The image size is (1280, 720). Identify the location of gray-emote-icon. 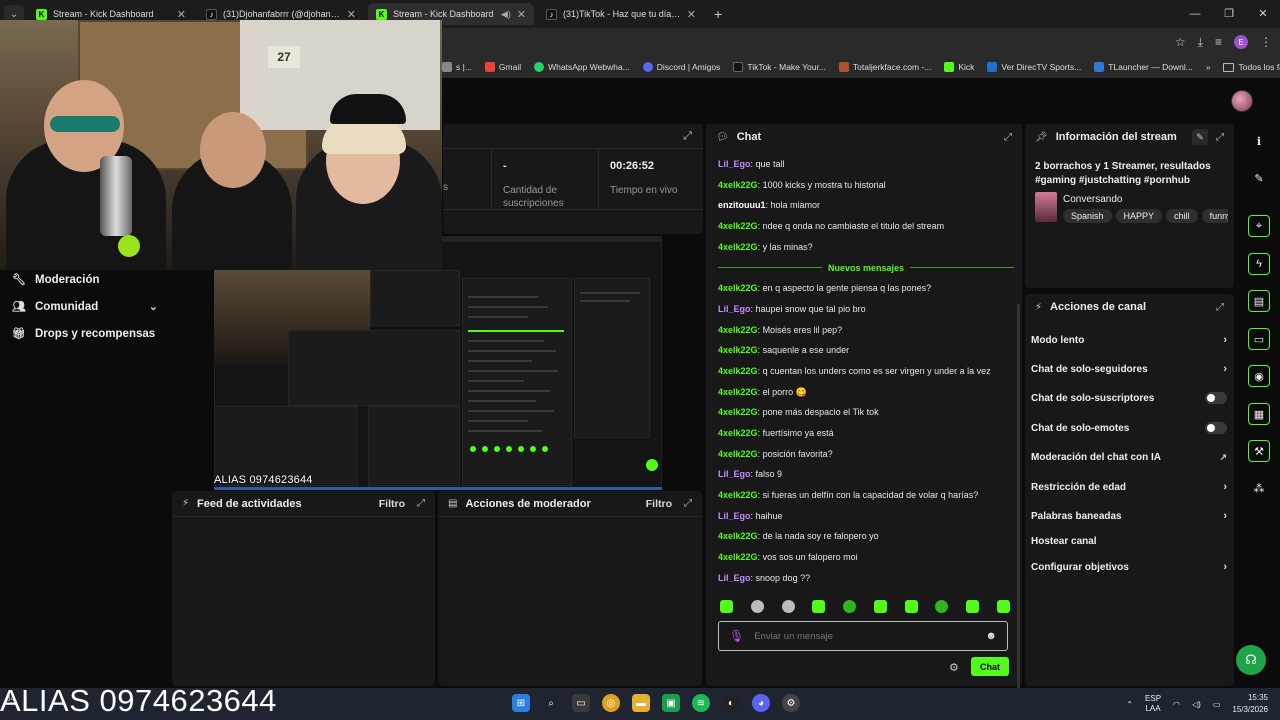
(757, 606).